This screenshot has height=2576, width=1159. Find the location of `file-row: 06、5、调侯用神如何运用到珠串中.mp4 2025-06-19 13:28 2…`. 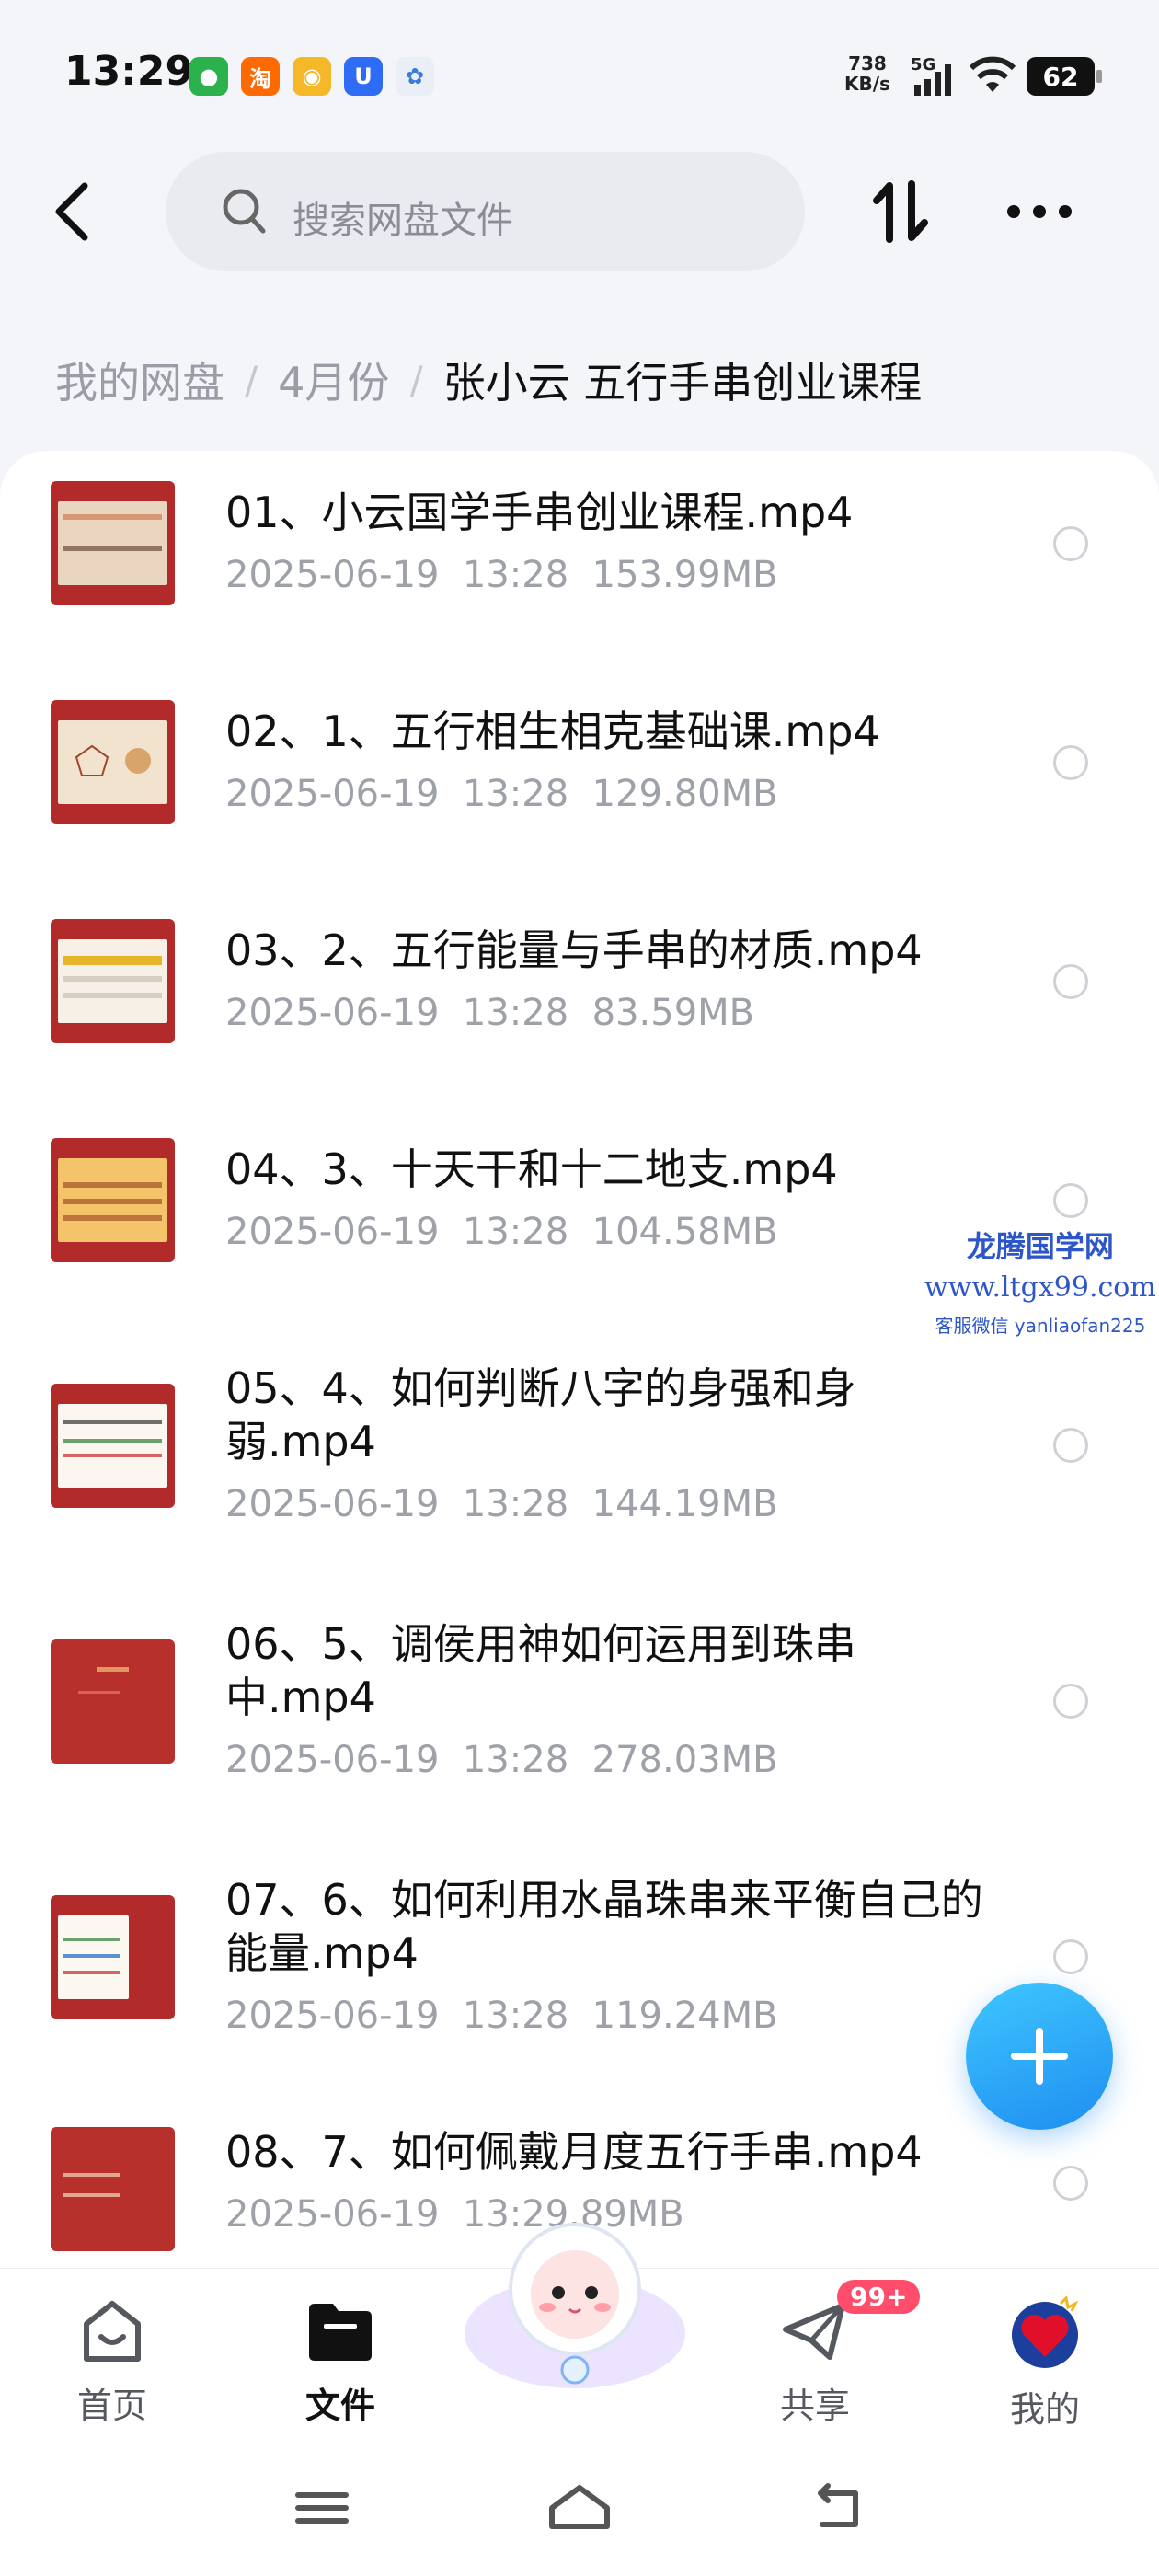

file-row: 06、5、调侯用神如何运用到珠串中.mp4 2025-06-19 13:28 2… is located at coordinates (579, 1727).